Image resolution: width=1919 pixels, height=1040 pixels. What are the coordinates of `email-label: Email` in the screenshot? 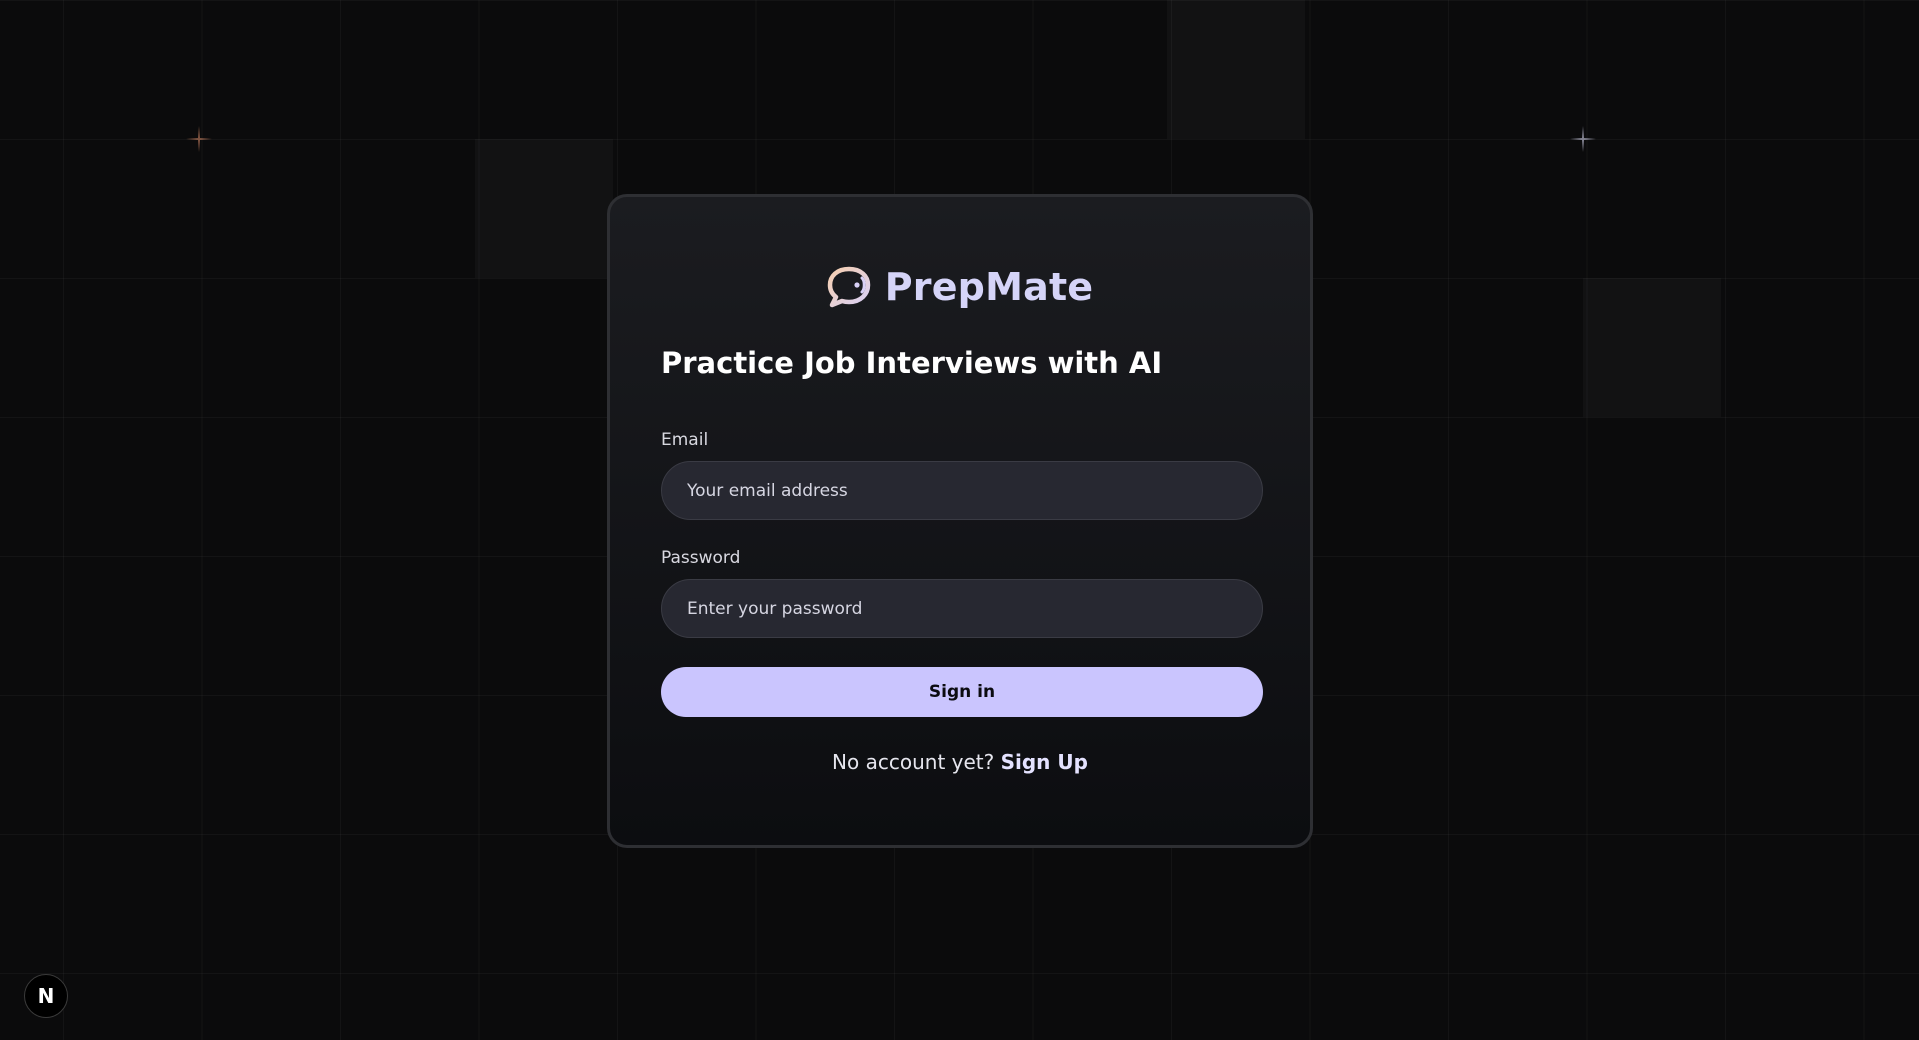 It's located at (685, 440).